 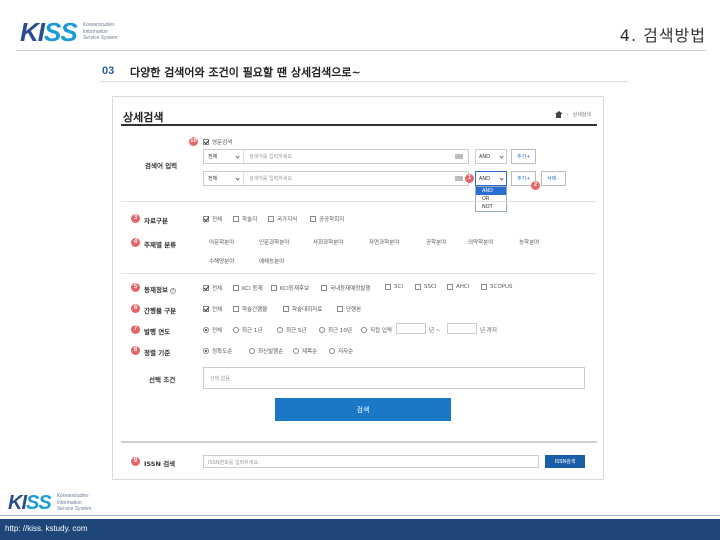 What do you see at coordinates (271, 261) in the screenshot?
I see `subject-item: 예체능분야` at bounding box center [271, 261].